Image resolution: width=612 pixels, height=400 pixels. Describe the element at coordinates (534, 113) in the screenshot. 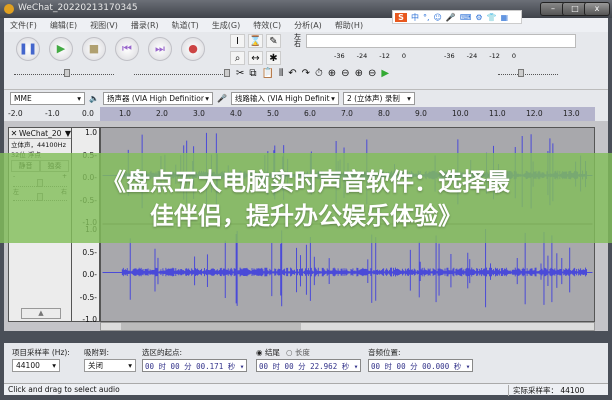

I see `ruler-tick: 12.0` at that location.